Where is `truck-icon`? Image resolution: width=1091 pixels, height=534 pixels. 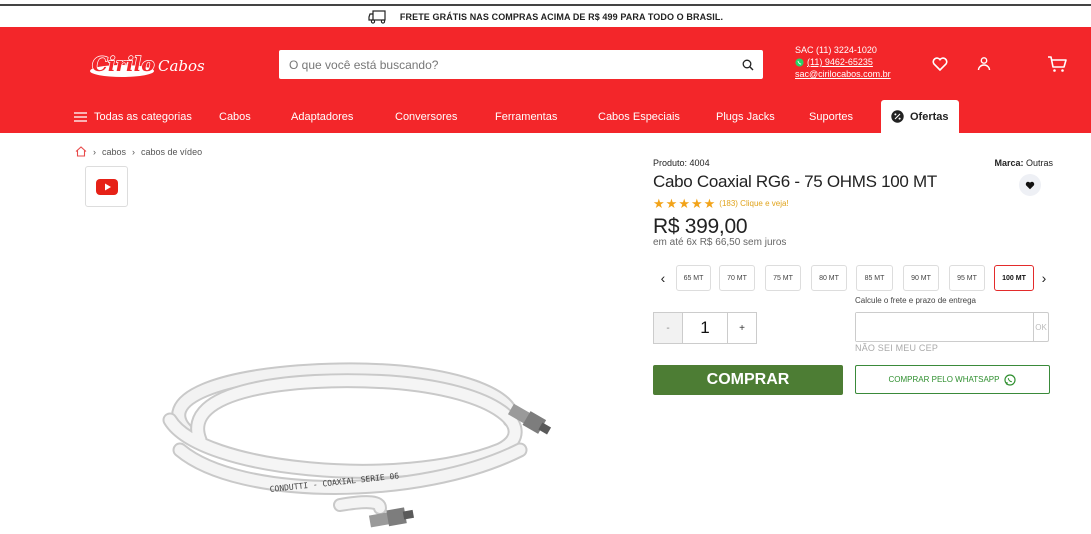 truck-icon is located at coordinates (377, 16).